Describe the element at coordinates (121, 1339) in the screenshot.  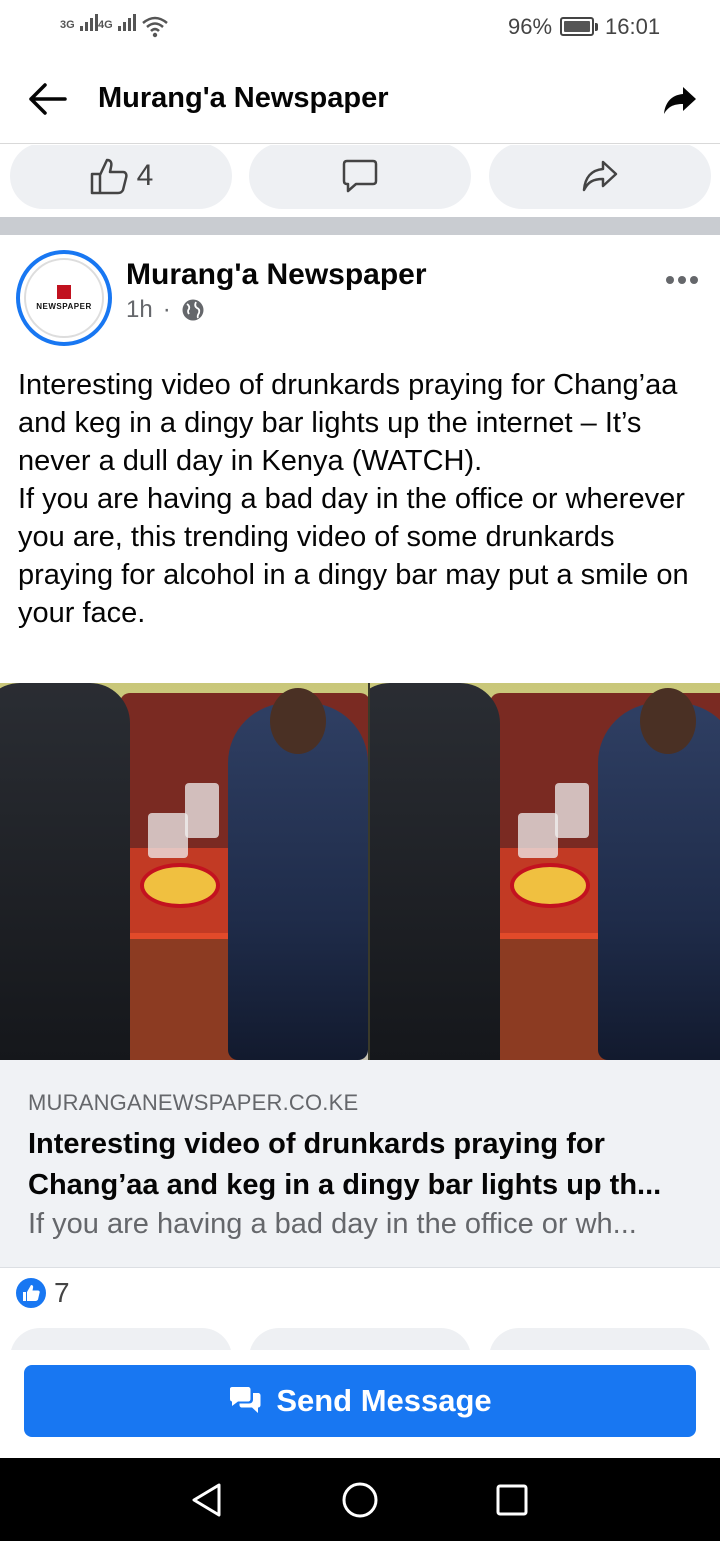
I see `like-button` at that location.